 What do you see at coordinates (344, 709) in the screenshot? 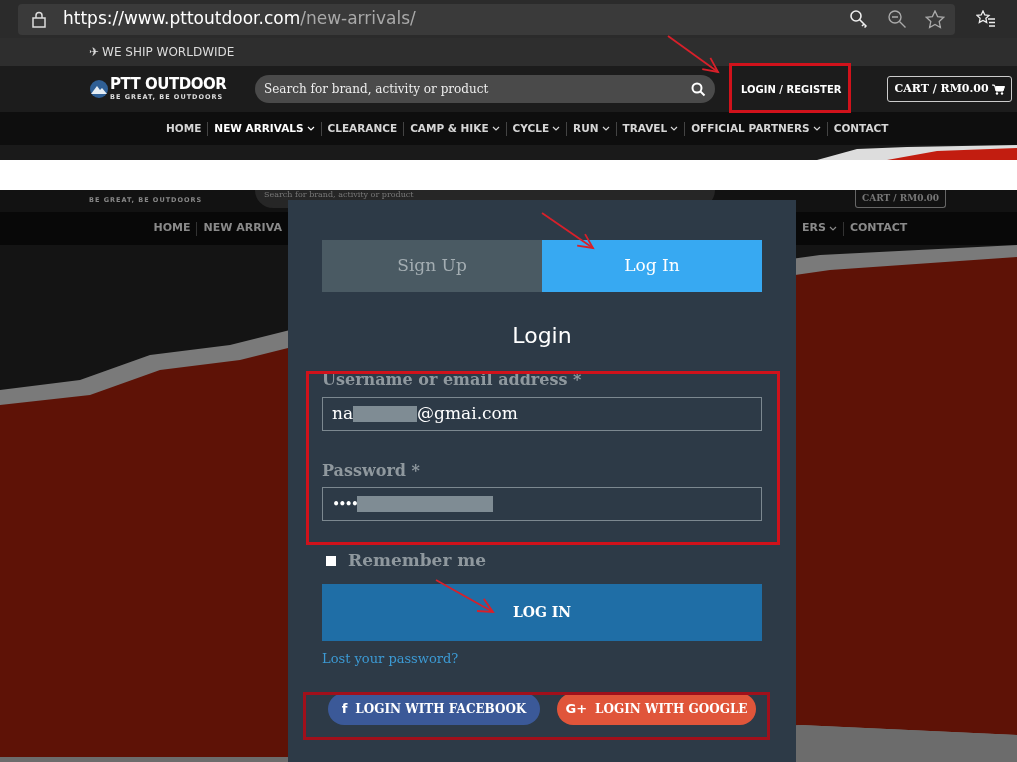
I see `facebook-icon: f` at bounding box center [344, 709].